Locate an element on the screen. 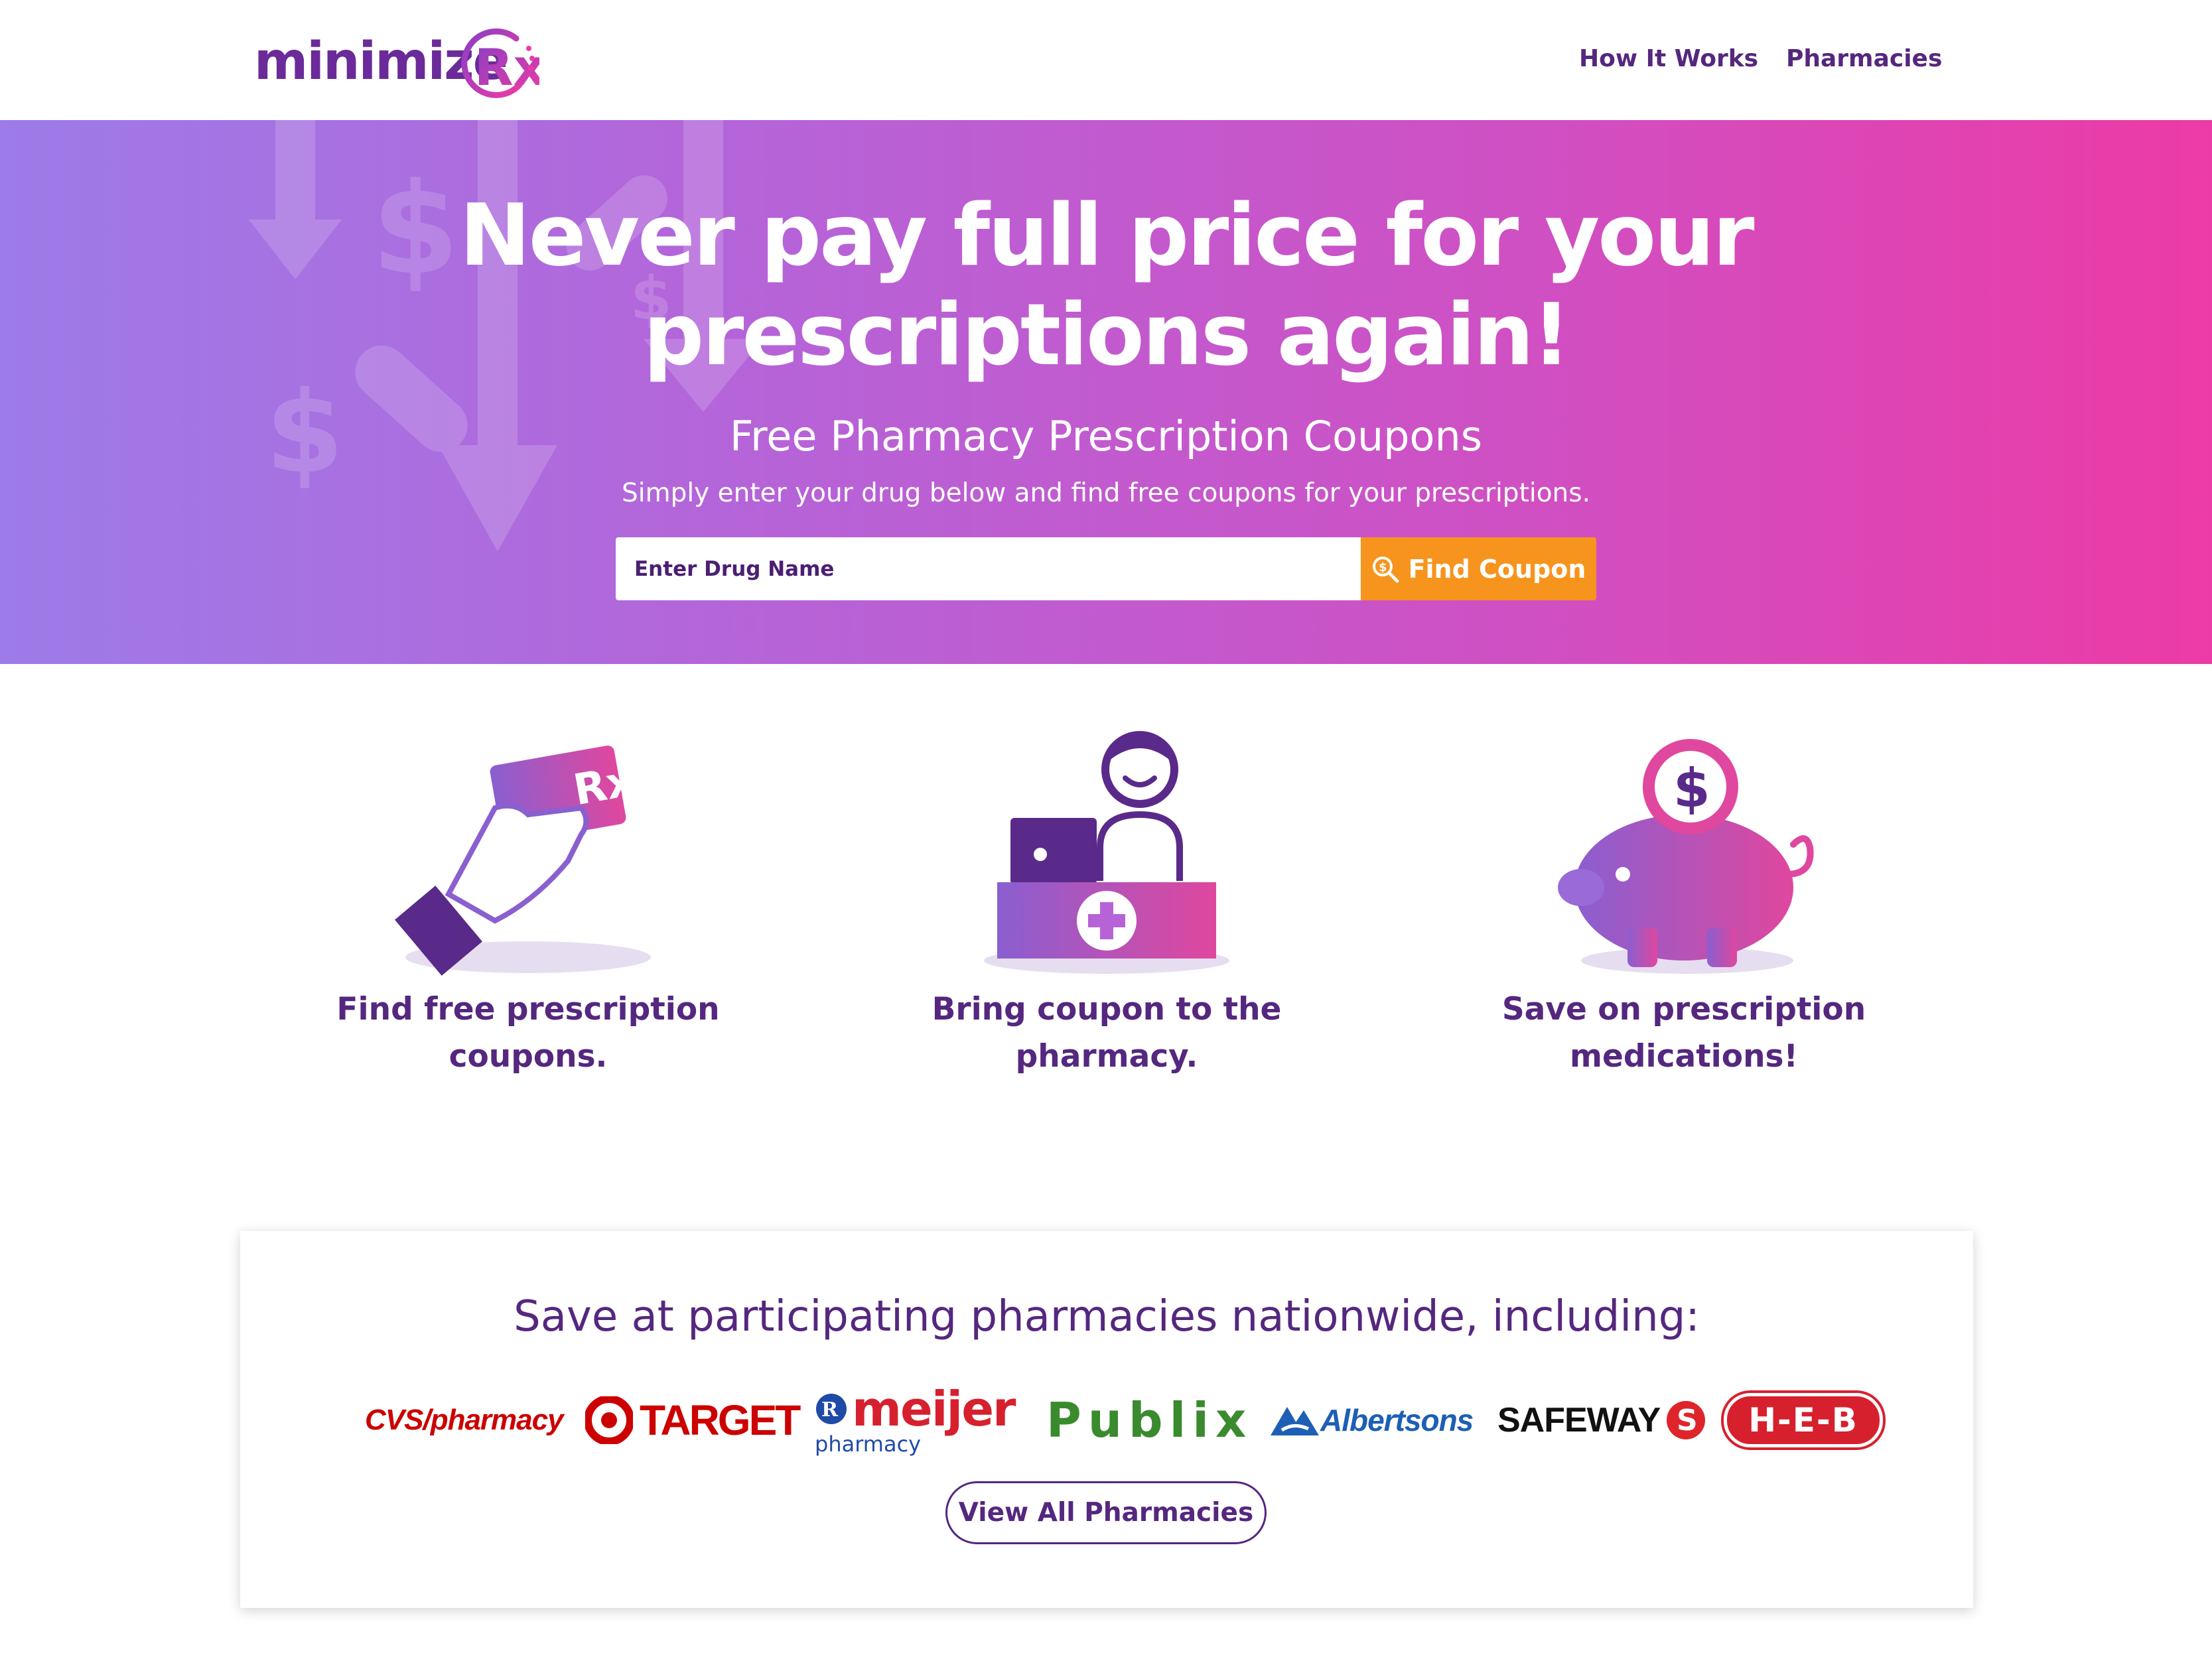 This screenshot has height=1659, width=2212. pharmacist-counter-icon is located at coordinates (1106, 853).